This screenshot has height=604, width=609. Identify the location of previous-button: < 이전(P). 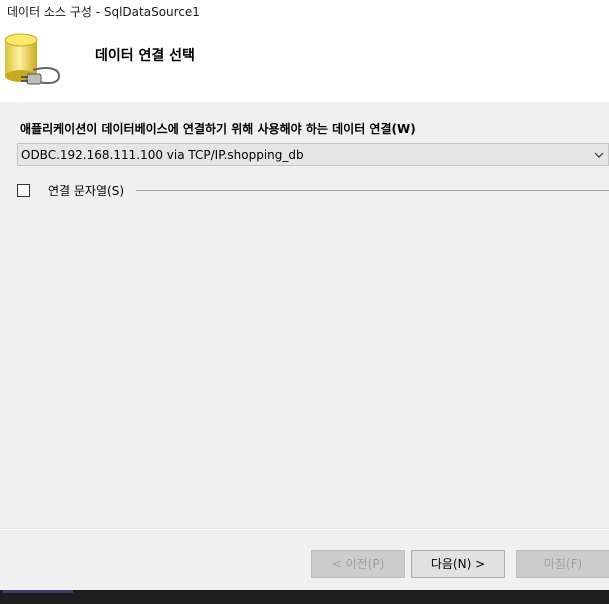
(358, 564).